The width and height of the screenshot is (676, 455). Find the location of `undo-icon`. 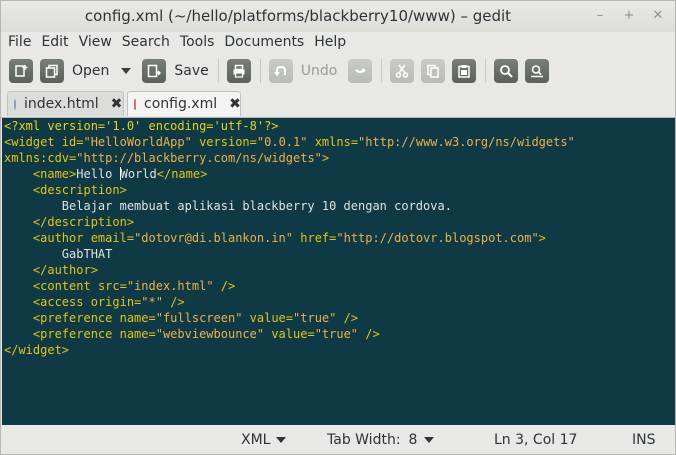

undo-icon is located at coordinates (280, 71).